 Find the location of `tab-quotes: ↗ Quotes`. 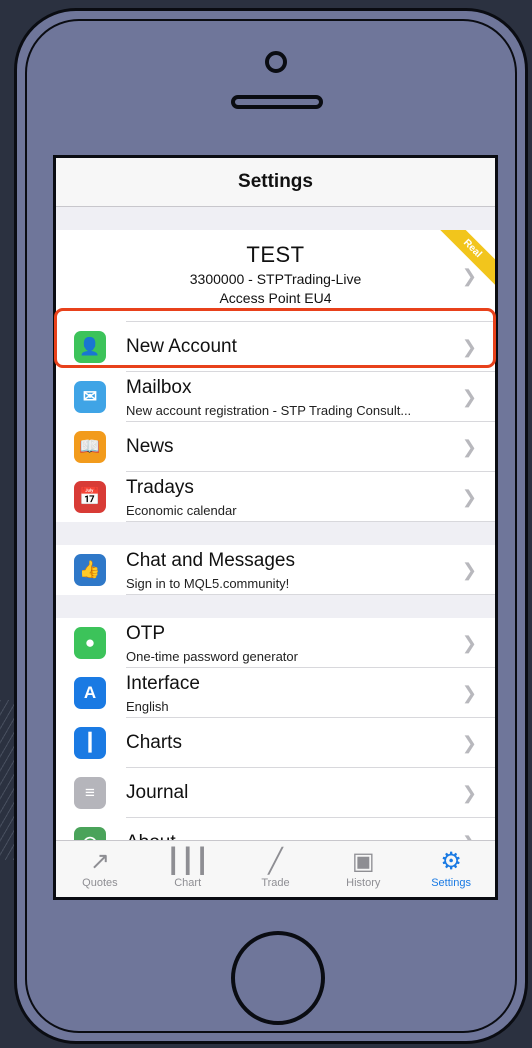

tab-quotes: ↗ Quotes is located at coordinates (100, 869).